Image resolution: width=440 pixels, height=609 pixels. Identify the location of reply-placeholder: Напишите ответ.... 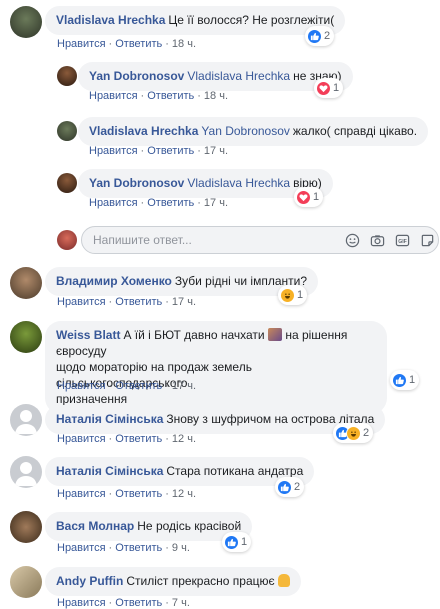
(142, 240).